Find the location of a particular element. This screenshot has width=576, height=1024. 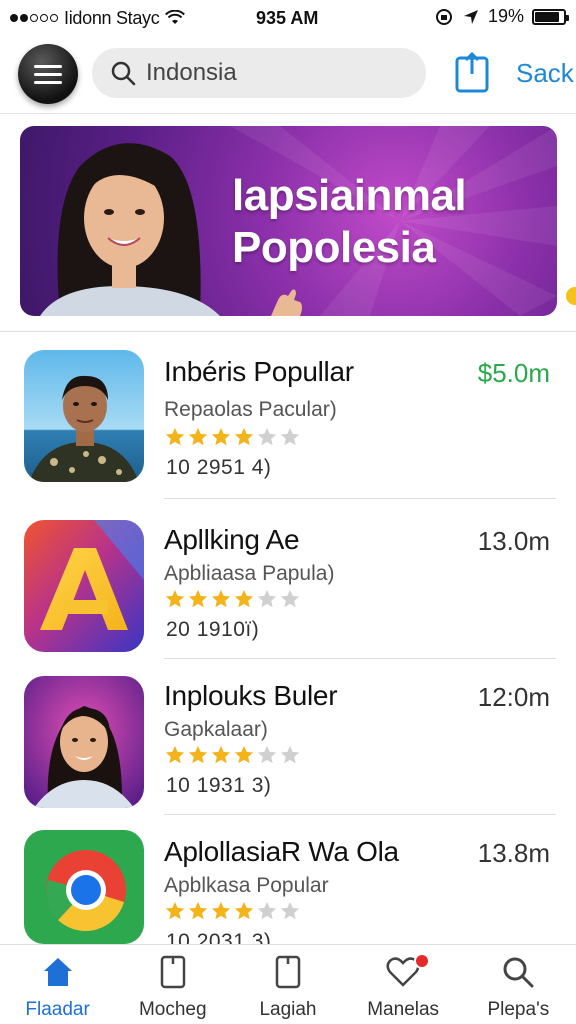

app-price: 13.0m is located at coordinates (514, 541).